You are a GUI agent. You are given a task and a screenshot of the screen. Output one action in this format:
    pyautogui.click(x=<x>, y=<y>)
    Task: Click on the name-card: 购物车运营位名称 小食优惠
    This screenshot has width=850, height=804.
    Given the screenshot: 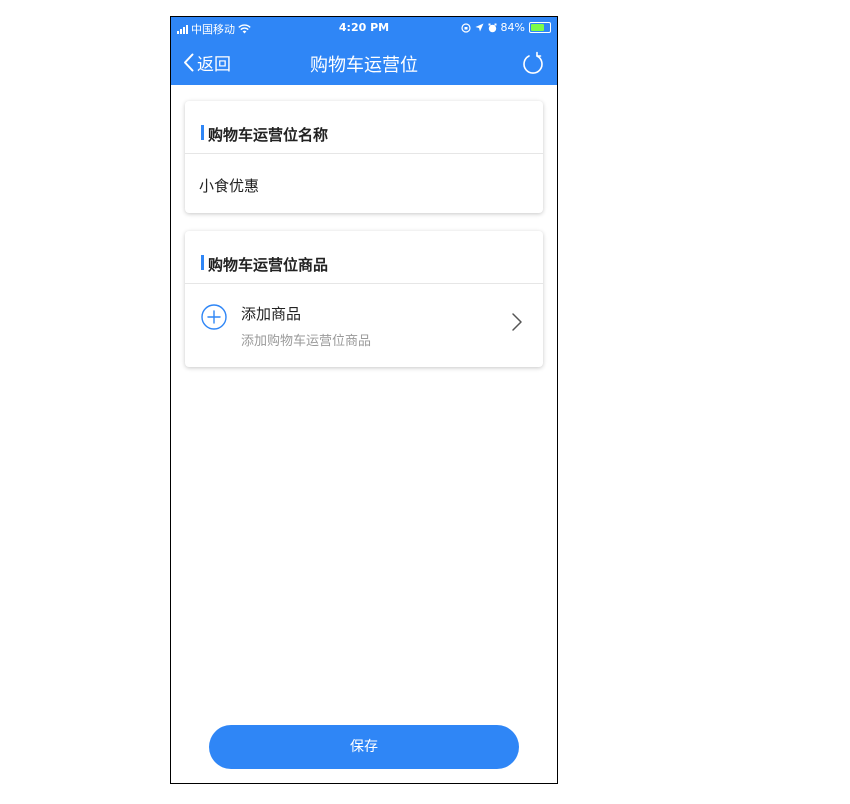 What is the action you would take?
    pyautogui.click(x=364, y=157)
    